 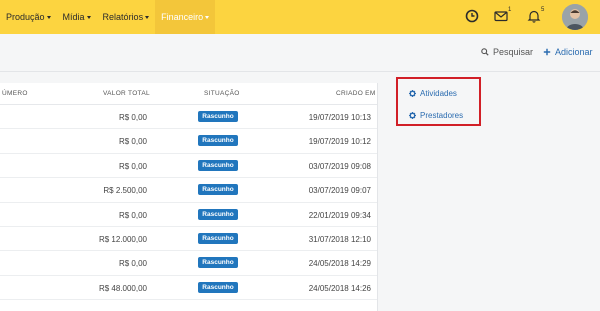 What do you see at coordinates (300, 53) in the screenshot?
I see `page-toolbar: Pesquisar Adicionar` at bounding box center [300, 53].